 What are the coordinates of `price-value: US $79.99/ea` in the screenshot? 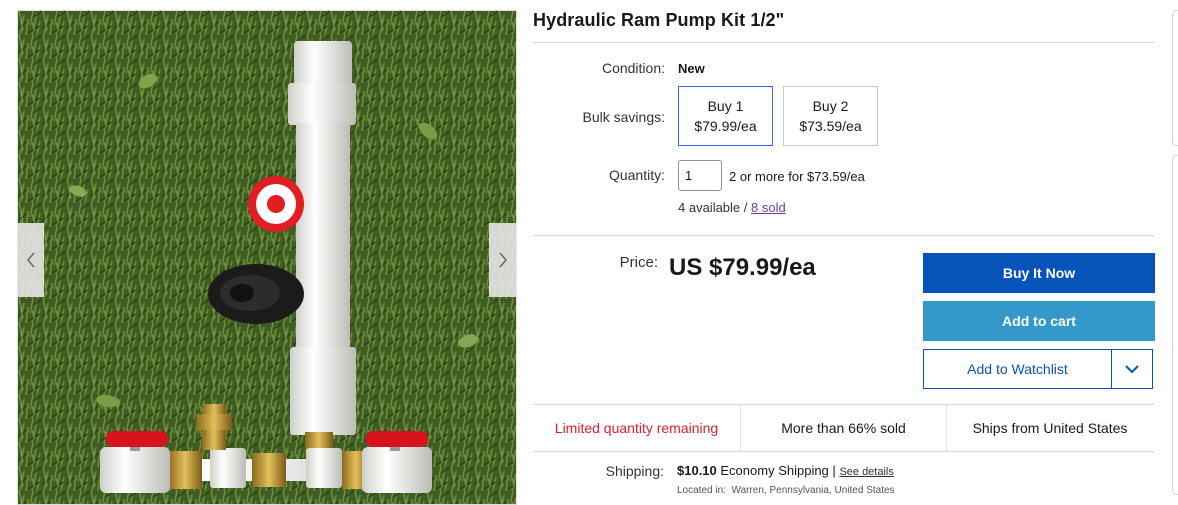 It's located at (742, 267).